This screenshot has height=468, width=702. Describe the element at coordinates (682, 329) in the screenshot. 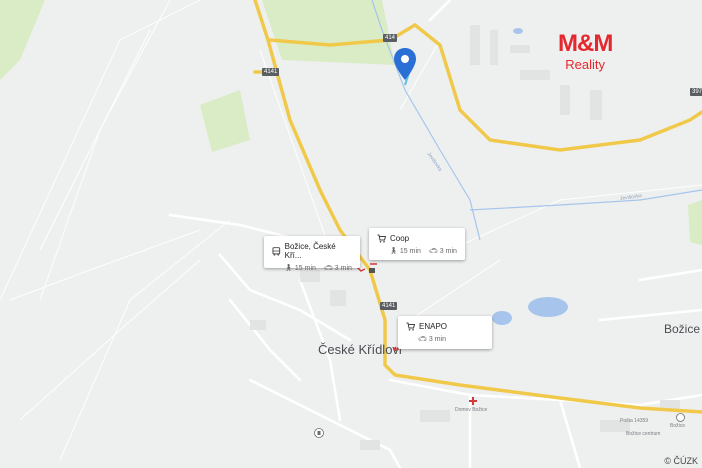

I see `town-label-bozice: Božice` at that location.